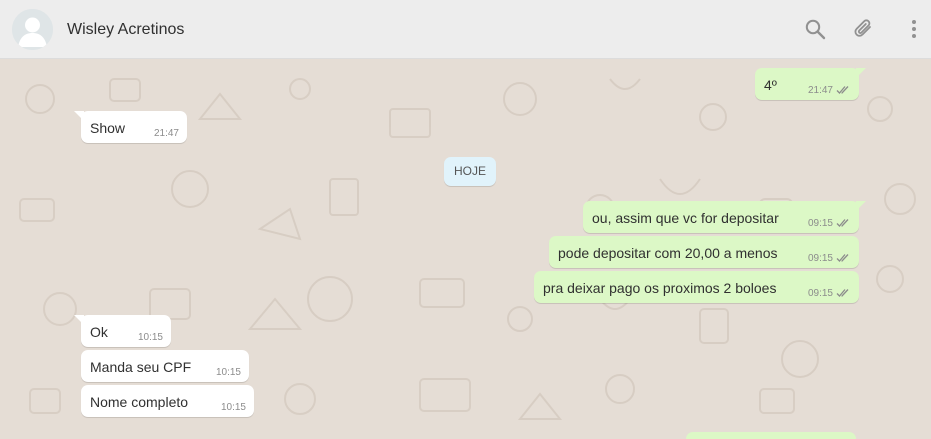  I want to click on message-outgoing: pode depositar com 20,00 a menos 09:15, so click(704, 252).